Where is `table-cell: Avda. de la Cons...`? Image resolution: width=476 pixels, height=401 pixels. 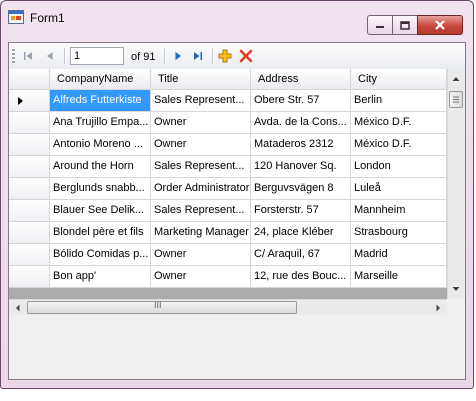 table-cell: Avda. de la Cons... is located at coordinates (301, 123).